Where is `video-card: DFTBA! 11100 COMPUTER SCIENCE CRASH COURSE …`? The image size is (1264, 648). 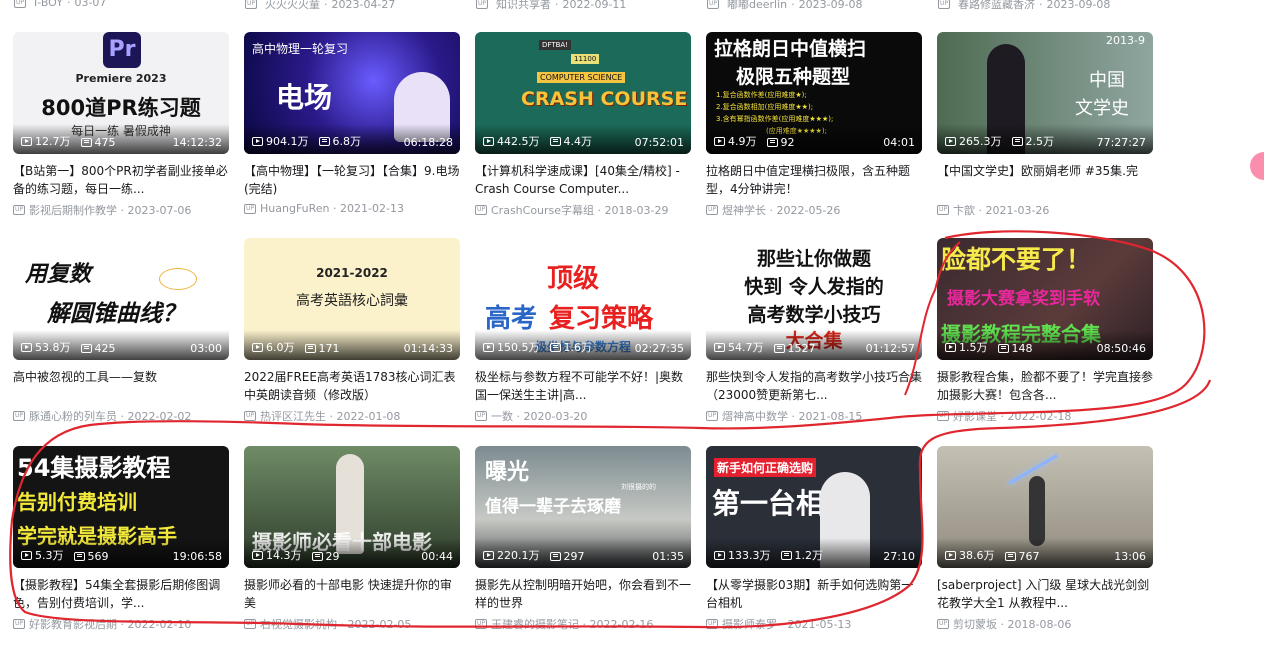 video-card: DFTBA! 11100 COMPUTER SCIENCE CRASH COURSE … is located at coordinates (583, 125).